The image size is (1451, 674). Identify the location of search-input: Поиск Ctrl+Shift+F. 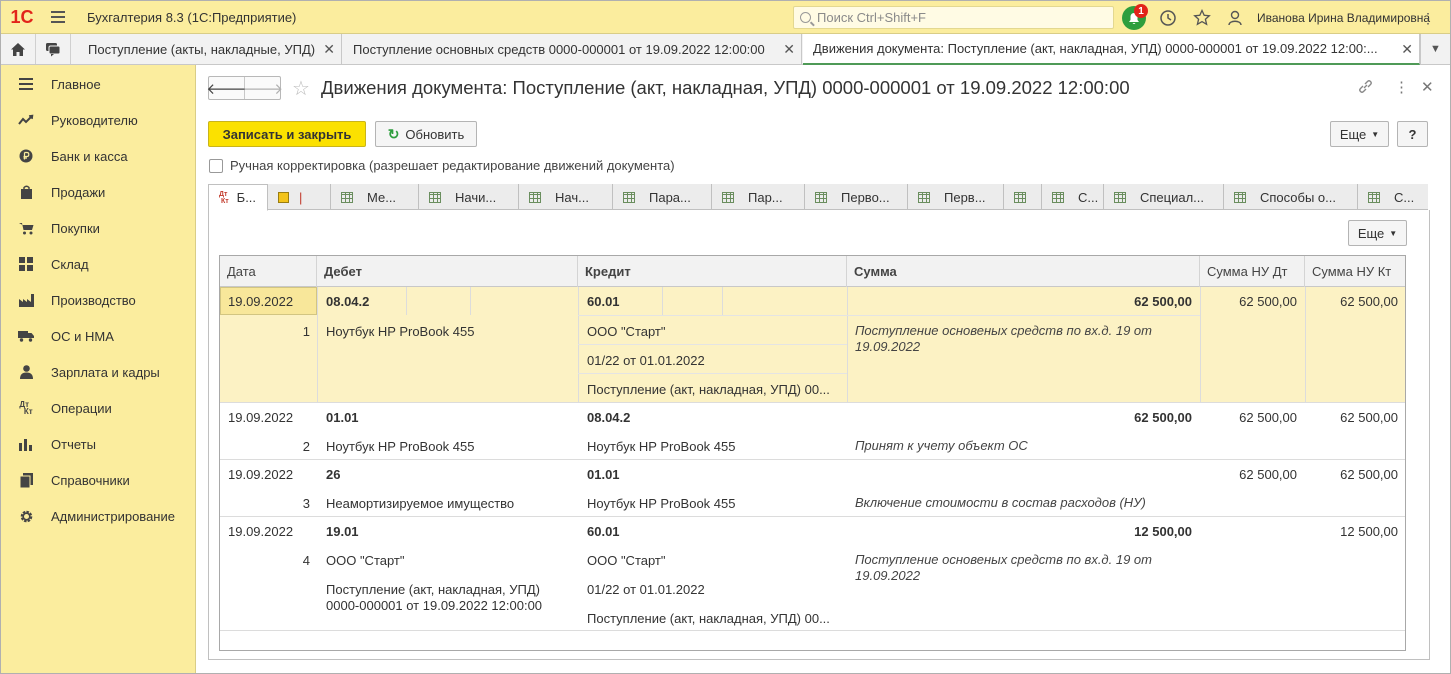
(953, 17).